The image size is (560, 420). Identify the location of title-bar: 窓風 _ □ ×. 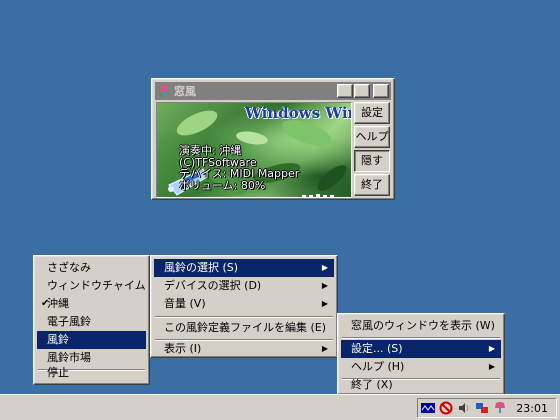
(273, 91).